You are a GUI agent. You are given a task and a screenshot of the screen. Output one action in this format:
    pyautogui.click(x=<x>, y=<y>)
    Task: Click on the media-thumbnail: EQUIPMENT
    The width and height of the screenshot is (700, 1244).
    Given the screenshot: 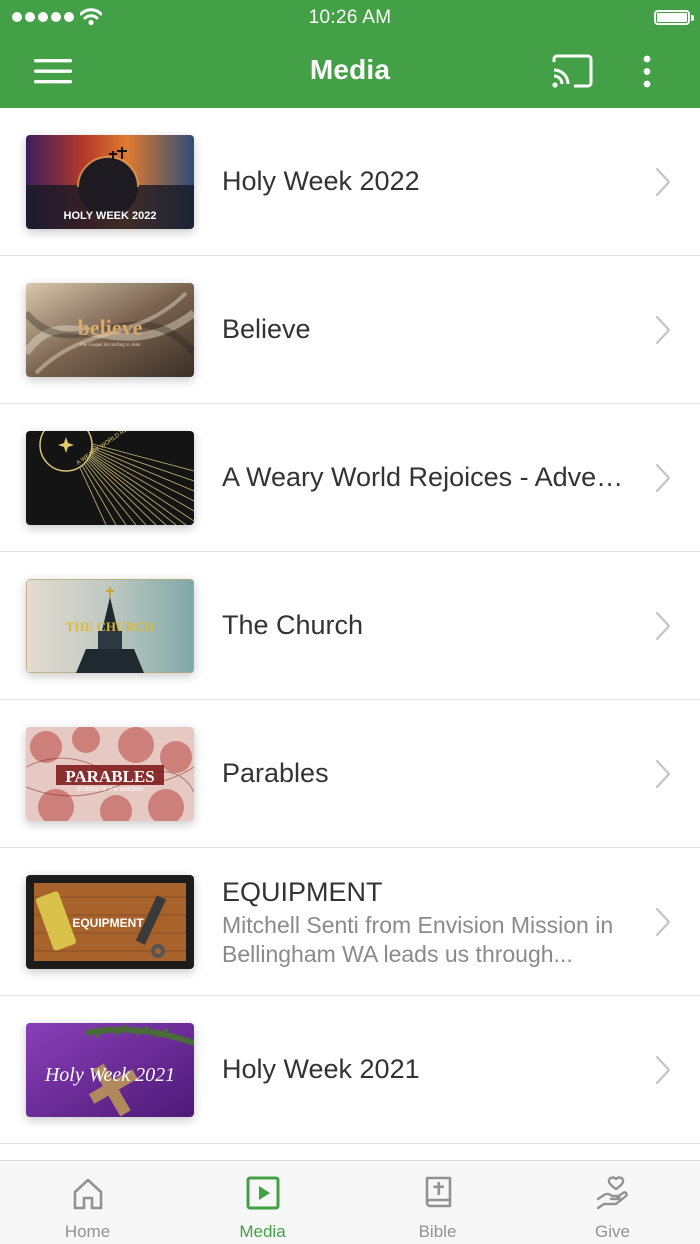 What is the action you would take?
    pyautogui.click(x=110, y=922)
    